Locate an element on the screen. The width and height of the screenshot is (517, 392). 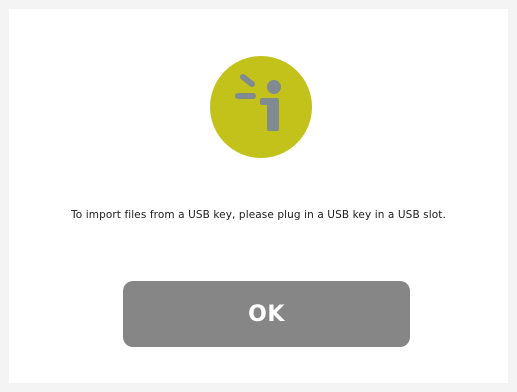
ok-button: OK is located at coordinates (266, 314).